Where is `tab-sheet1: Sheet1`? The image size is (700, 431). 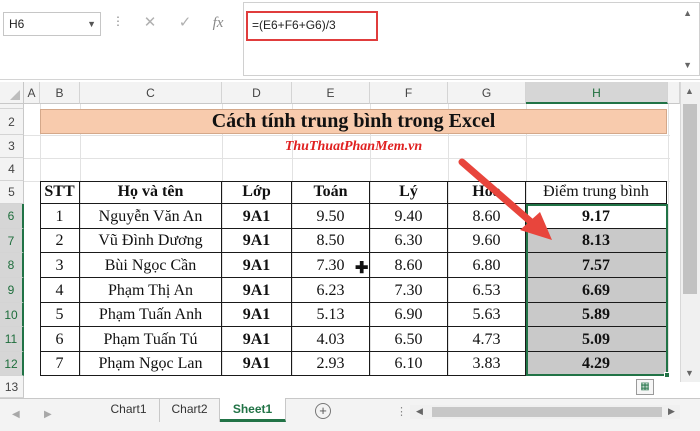
tab-sheet1: Sheet1 is located at coordinates (253, 410).